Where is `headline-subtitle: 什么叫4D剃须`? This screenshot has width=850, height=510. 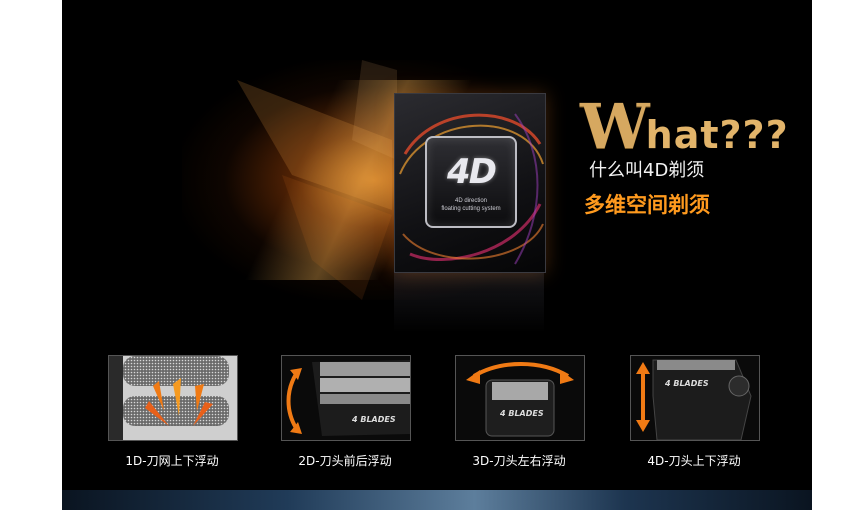
headline-subtitle: 什么叫4D剃须 is located at coordinates (647, 170).